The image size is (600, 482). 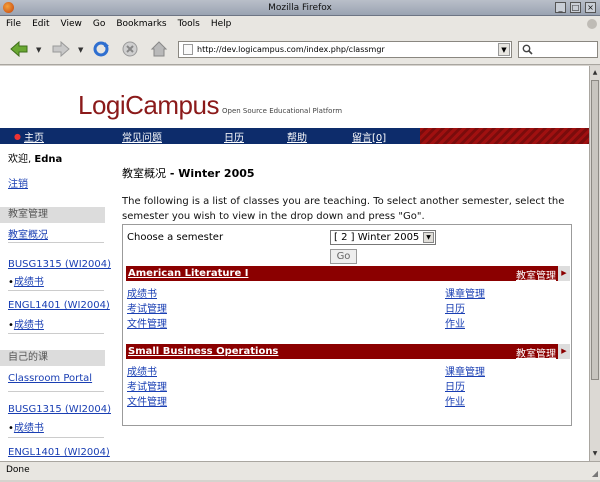 I want to click on window-title: Mozilla Firefox, so click(x=300, y=7).